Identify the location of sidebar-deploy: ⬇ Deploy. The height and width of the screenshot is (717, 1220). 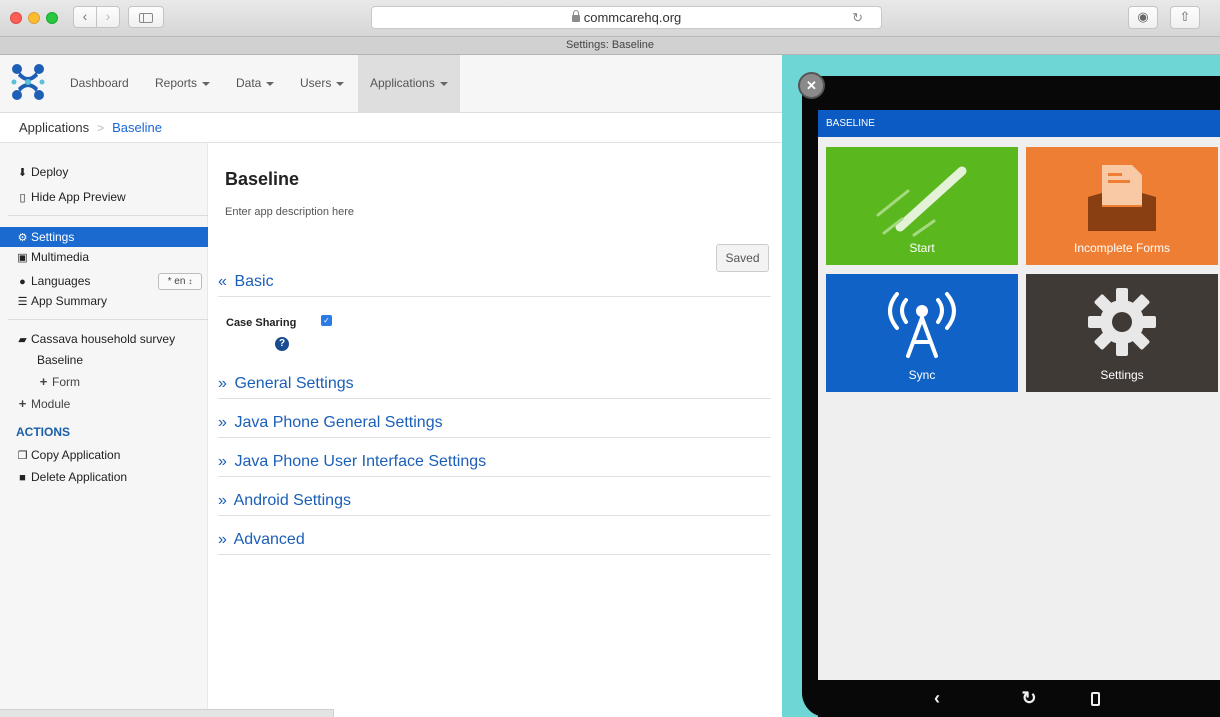
(104, 172).